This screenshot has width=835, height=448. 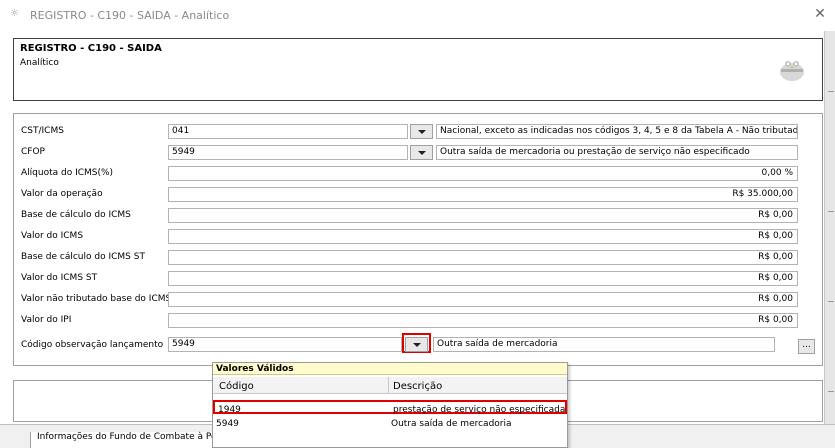 What do you see at coordinates (829, 239) in the screenshot?
I see `scrollbar` at bounding box center [829, 239].